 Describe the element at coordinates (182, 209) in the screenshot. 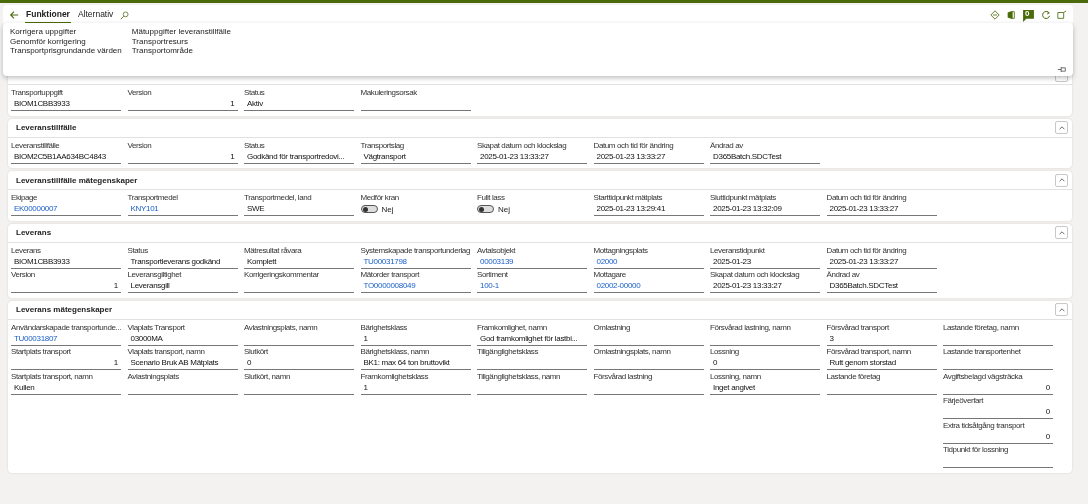

I see `input-field: KNY101` at that location.